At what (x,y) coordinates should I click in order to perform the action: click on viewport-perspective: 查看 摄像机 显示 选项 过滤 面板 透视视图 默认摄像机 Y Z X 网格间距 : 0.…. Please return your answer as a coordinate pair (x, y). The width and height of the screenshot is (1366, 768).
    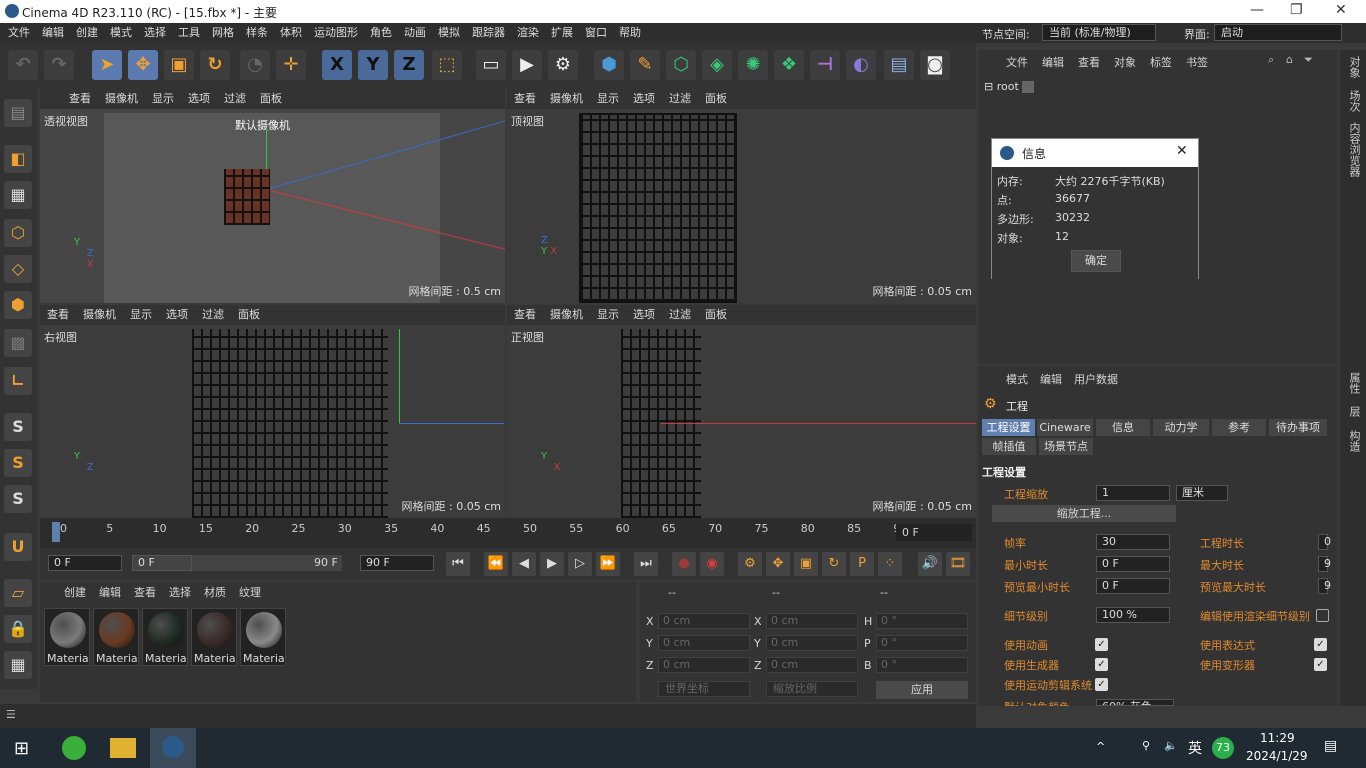
    Looking at the image, I should click on (272, 196).